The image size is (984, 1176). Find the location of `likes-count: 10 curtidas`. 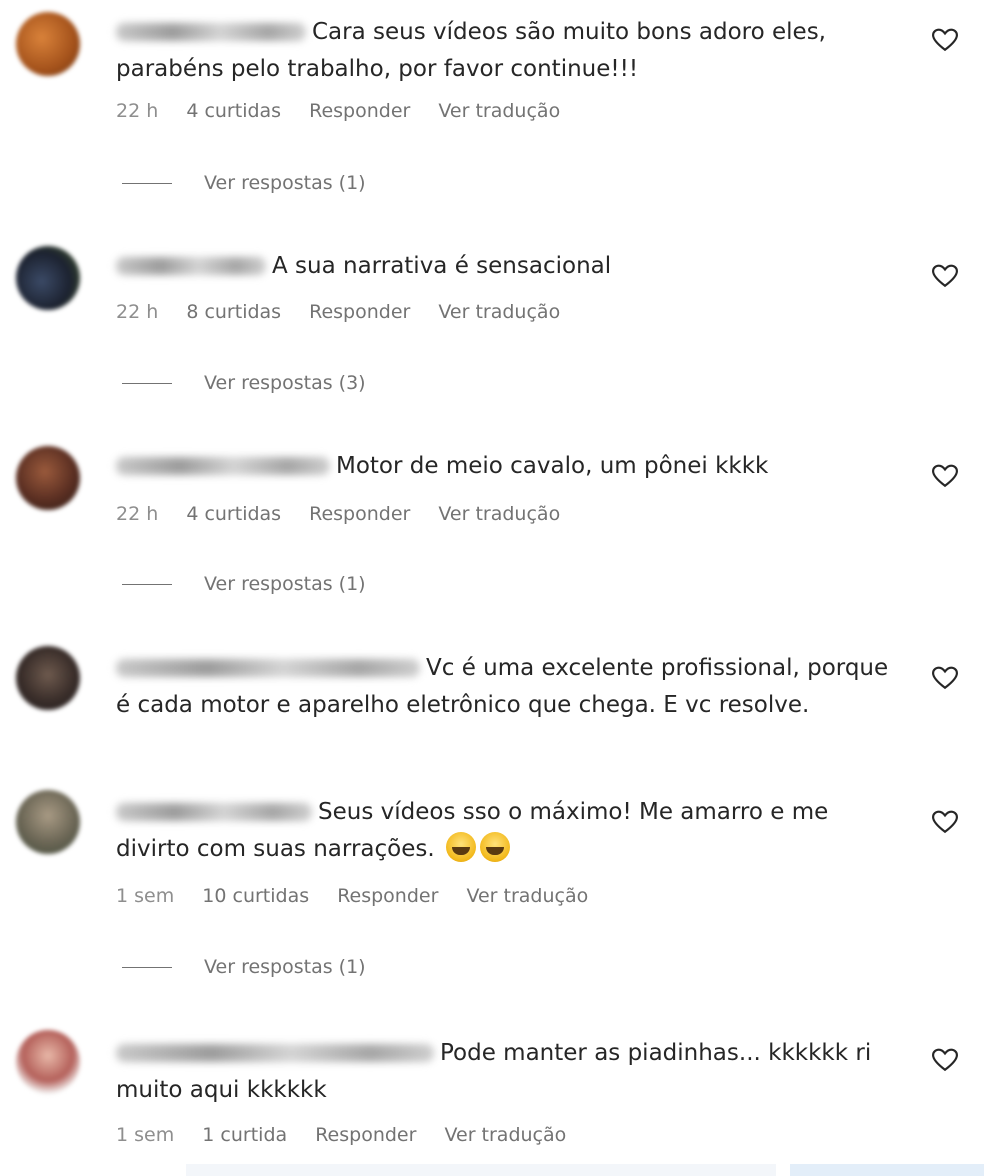

likes-count: 10 curtidas is located at coordinates (255, 896).